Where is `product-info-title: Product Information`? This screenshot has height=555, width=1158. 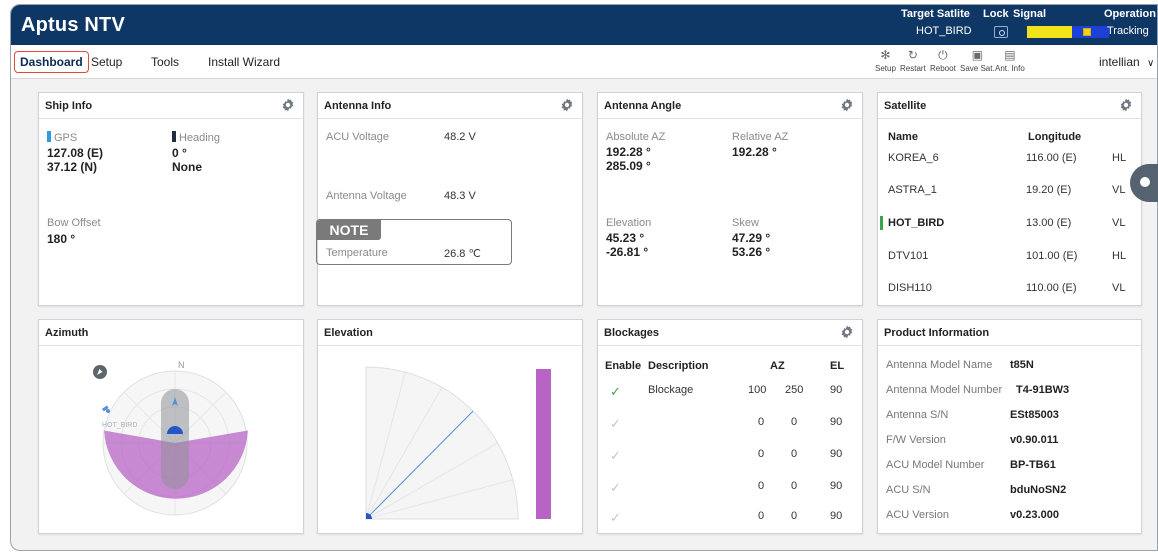
product-info-title: Product Information is located at coordinates (937, 333).